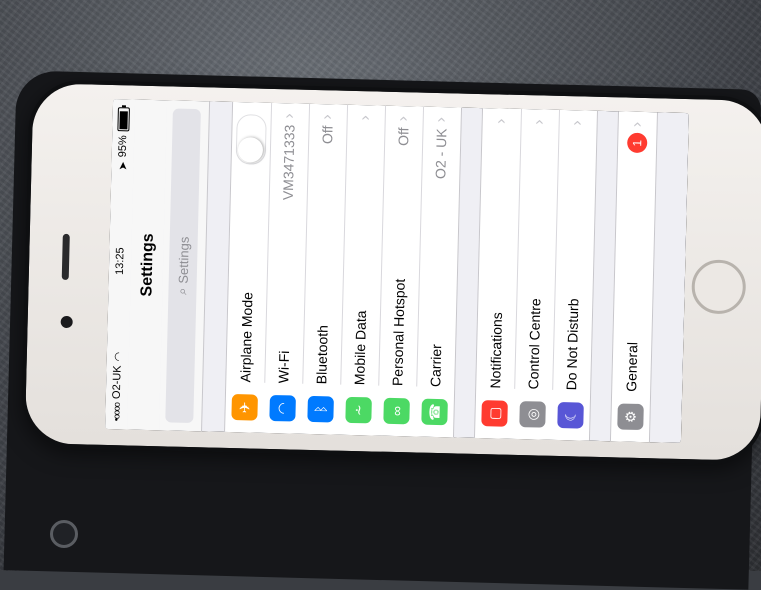 The image size is (761, 590). What do you see at coordinates (436, 366) in the screenshot?
I see `row-label: Carrier` at bounding box center [436, 366].